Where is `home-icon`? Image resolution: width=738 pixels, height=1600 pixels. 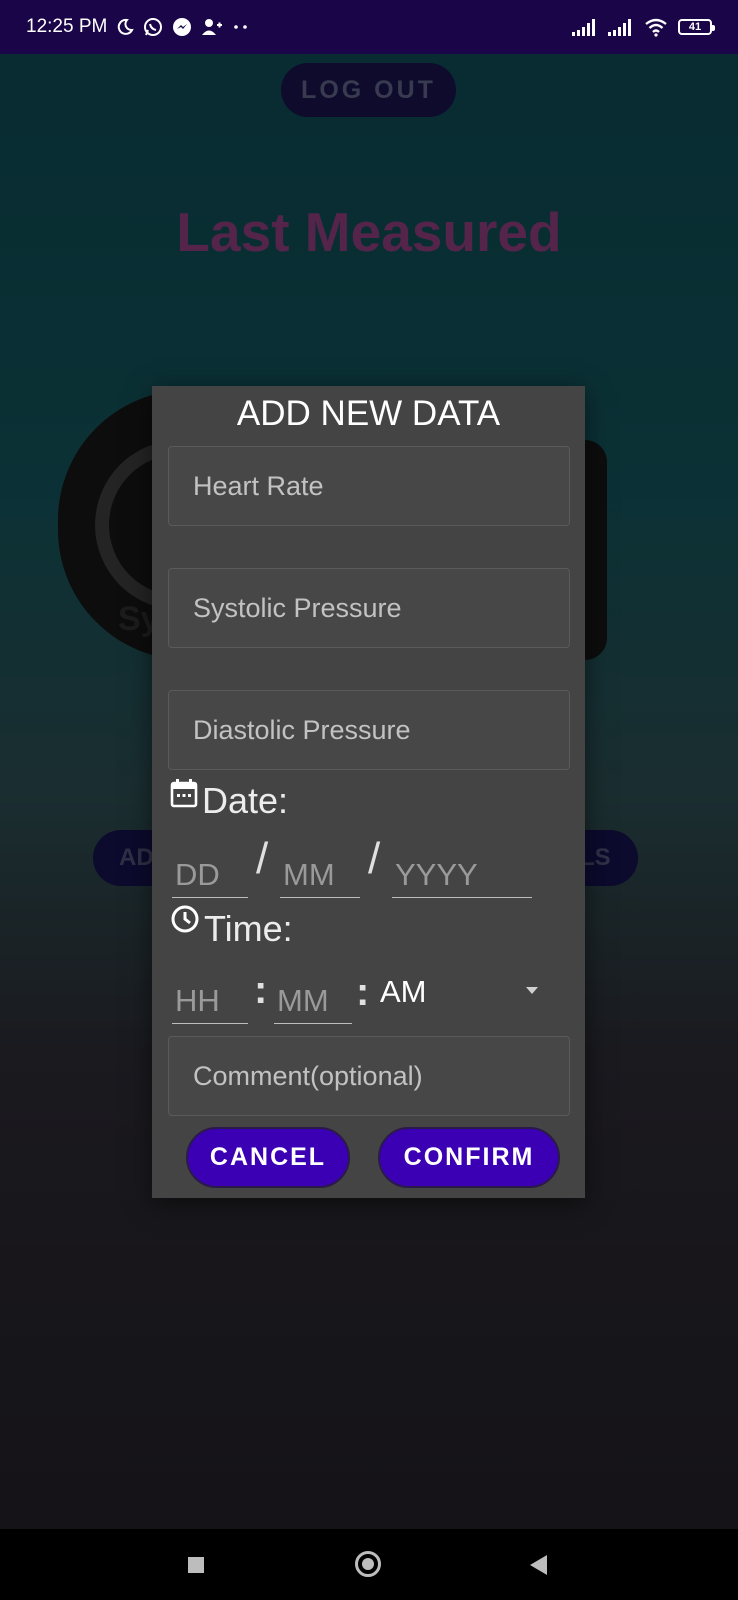
home-icon is located at coordinates (368, 1564).